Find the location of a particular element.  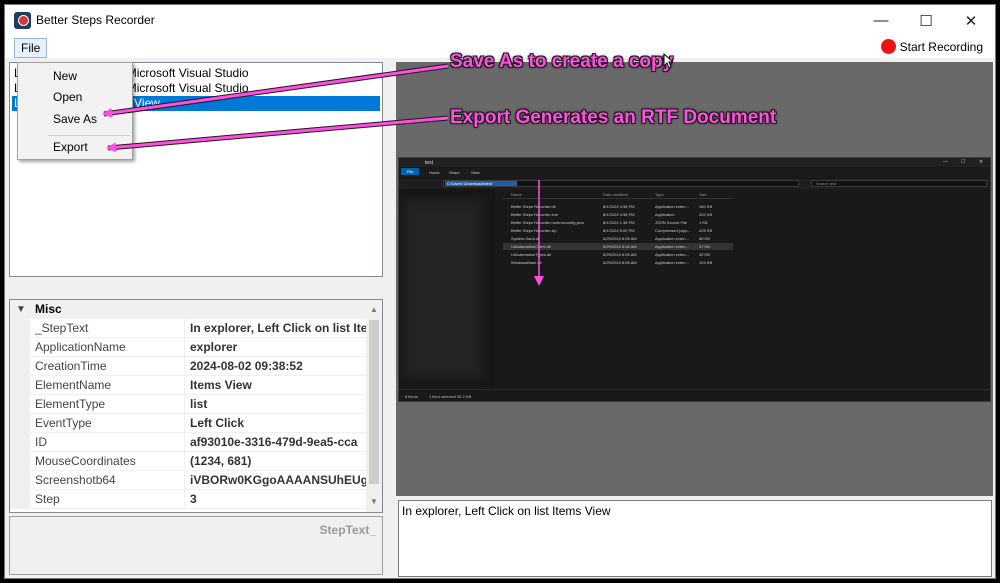

screenshot-path: C:\Users \Downloads\test is located at coordinates (621, 183).